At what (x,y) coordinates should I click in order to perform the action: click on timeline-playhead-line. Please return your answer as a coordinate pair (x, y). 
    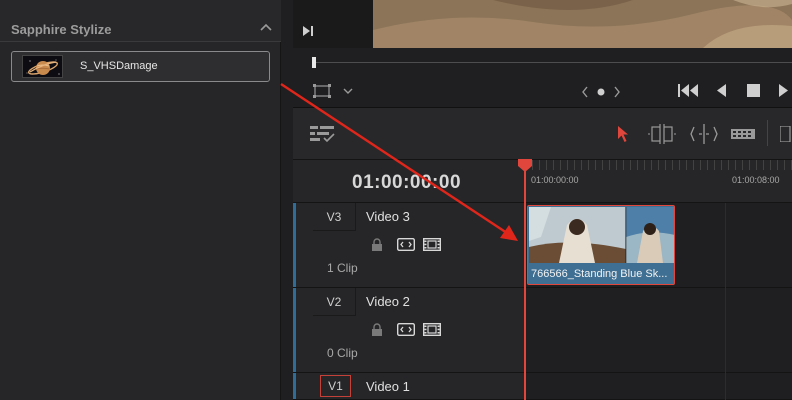
    Looking at the image, I should click on (525, 284).